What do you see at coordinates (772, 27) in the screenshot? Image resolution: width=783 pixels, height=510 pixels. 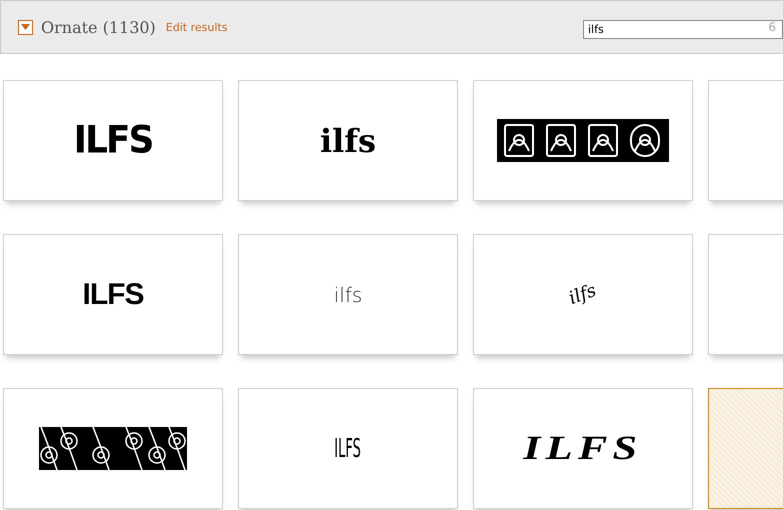 I see `result-count: 6` at bounding box center [772, 27].